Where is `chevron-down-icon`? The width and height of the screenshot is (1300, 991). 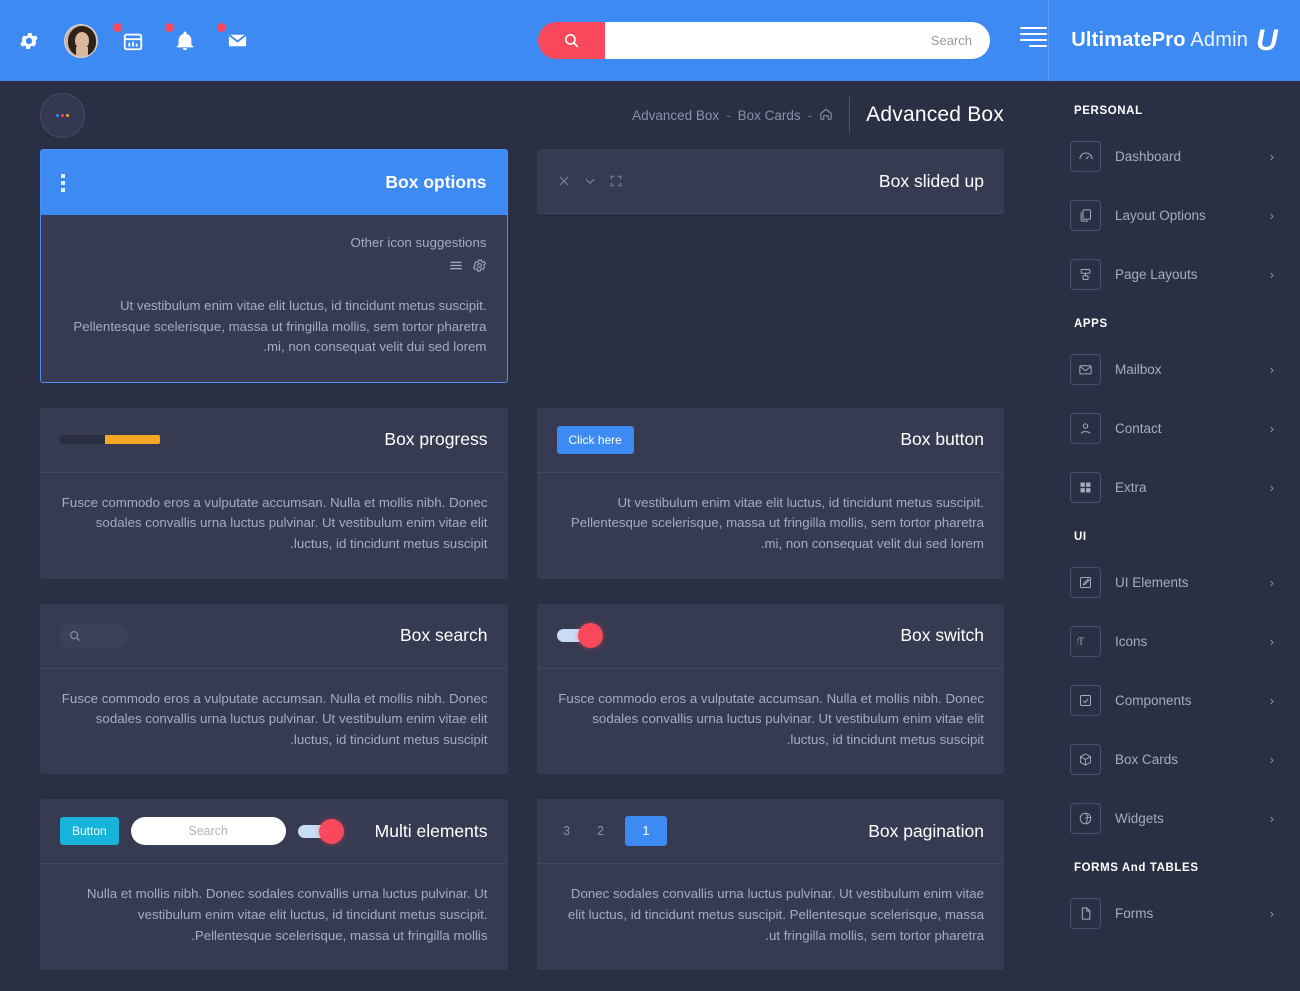
chevron-down-icon is located at coordinates (590, 181).